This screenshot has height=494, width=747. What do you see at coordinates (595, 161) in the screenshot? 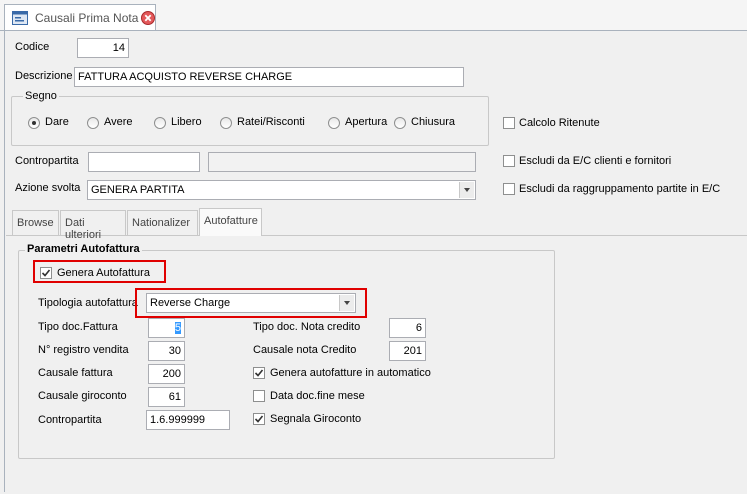
I see `escludi-ec-label: Escludi da E/C clienti e fornitori` at bounding box center [595, 161].